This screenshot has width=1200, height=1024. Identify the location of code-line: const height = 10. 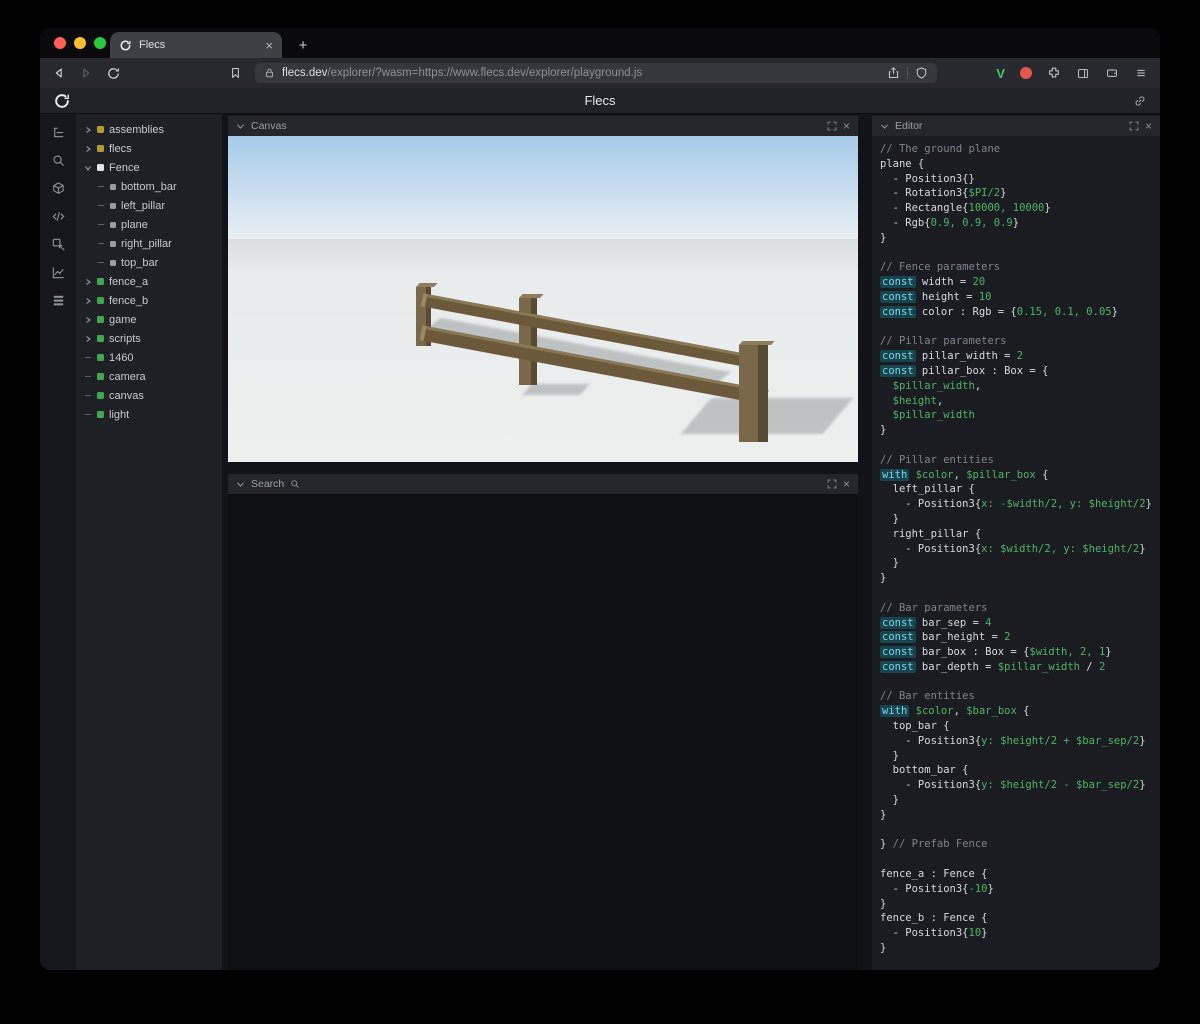
(936, 296).